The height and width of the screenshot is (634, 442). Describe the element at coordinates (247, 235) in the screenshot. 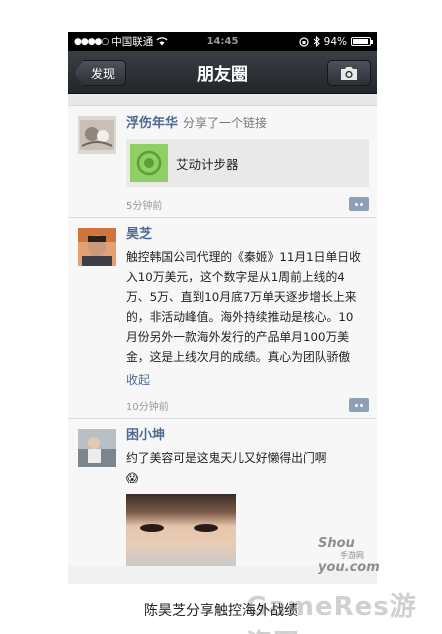

I see `post-author: 昊芝` at that location.